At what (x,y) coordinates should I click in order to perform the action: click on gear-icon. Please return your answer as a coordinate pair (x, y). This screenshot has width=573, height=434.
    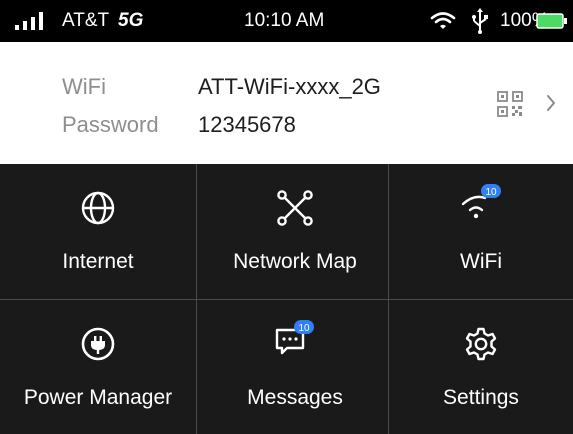
    Looking at the image, I should click on (481, 344).